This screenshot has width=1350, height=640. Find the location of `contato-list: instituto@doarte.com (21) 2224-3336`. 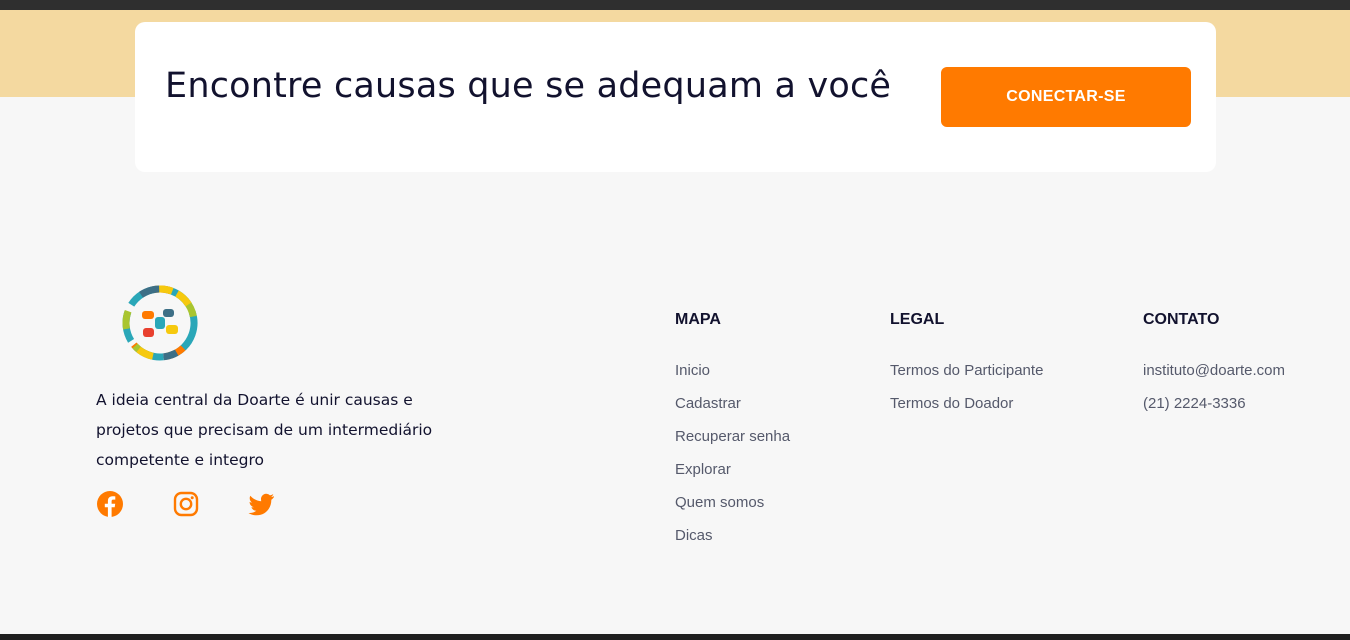

contato-list: instituto@doarte.com (21) 2224-3336 is located at coordinates (1214, 394).